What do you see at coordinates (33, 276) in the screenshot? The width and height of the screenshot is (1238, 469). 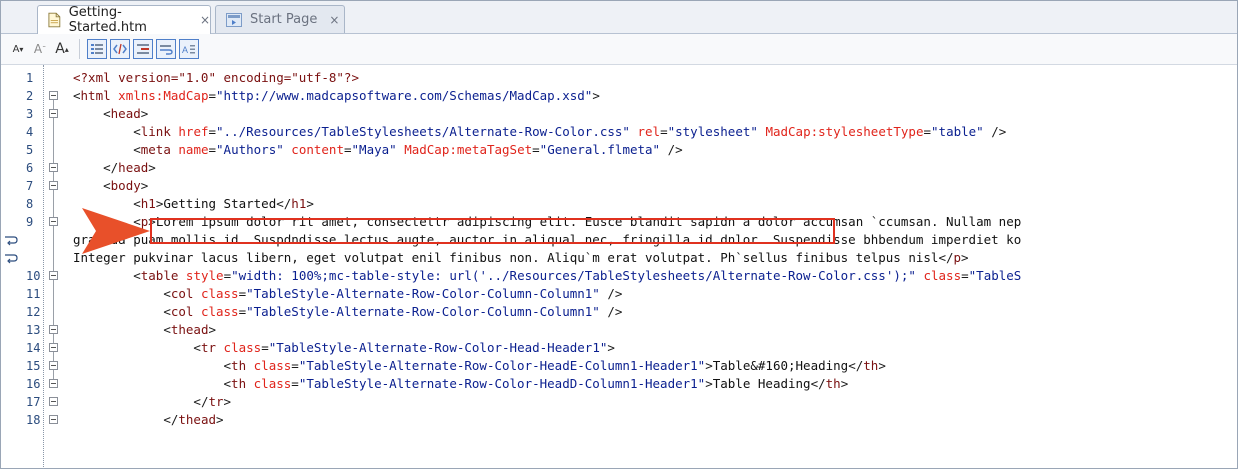 I see `line-number: 10` at bounding box center [33, 276].